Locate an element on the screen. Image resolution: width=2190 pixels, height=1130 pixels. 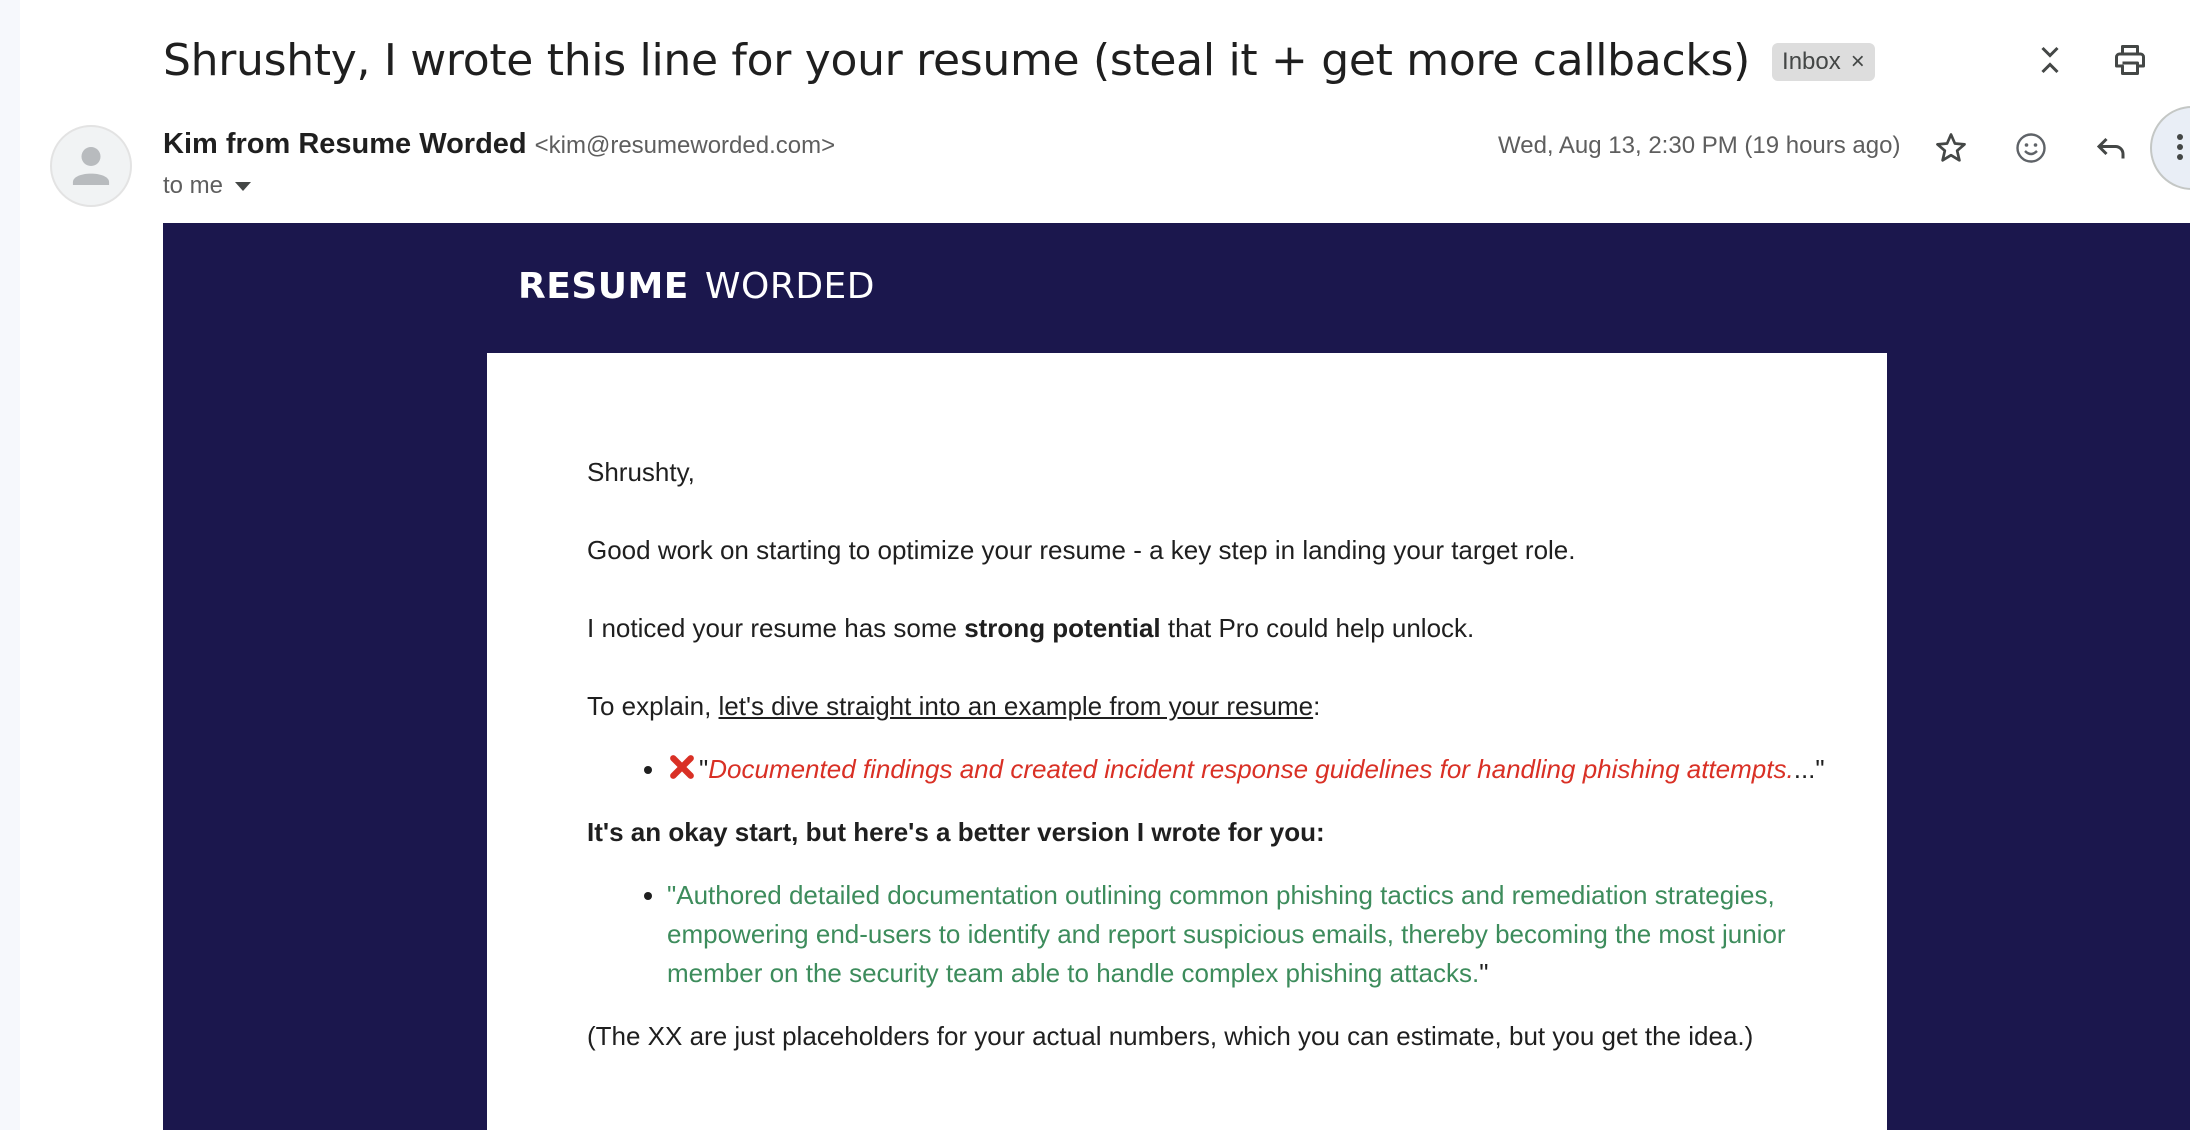
thread-actions is located at coordinates (2100, 60).